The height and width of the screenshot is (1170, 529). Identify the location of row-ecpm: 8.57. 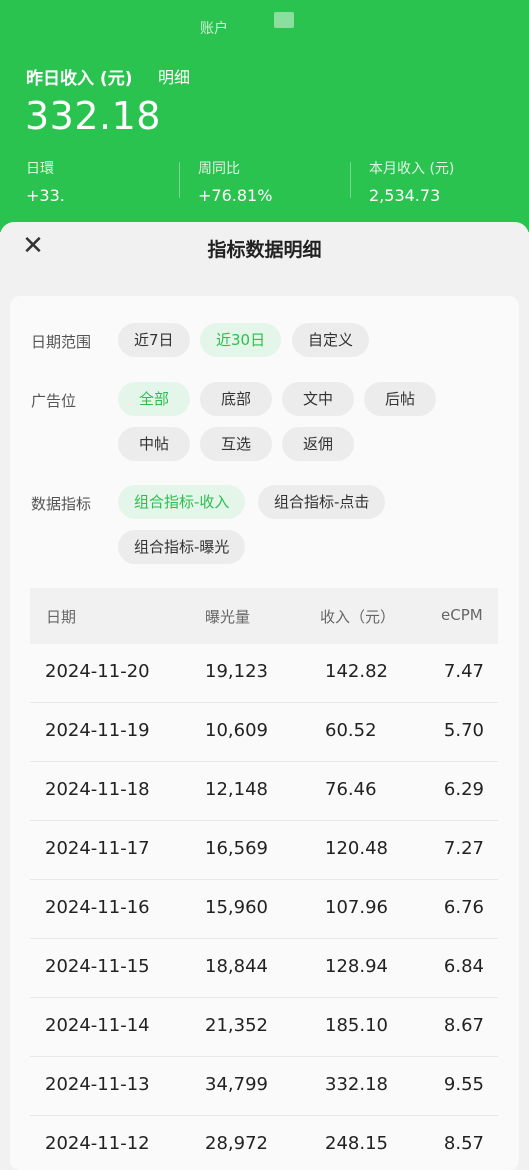
(463, 1143).